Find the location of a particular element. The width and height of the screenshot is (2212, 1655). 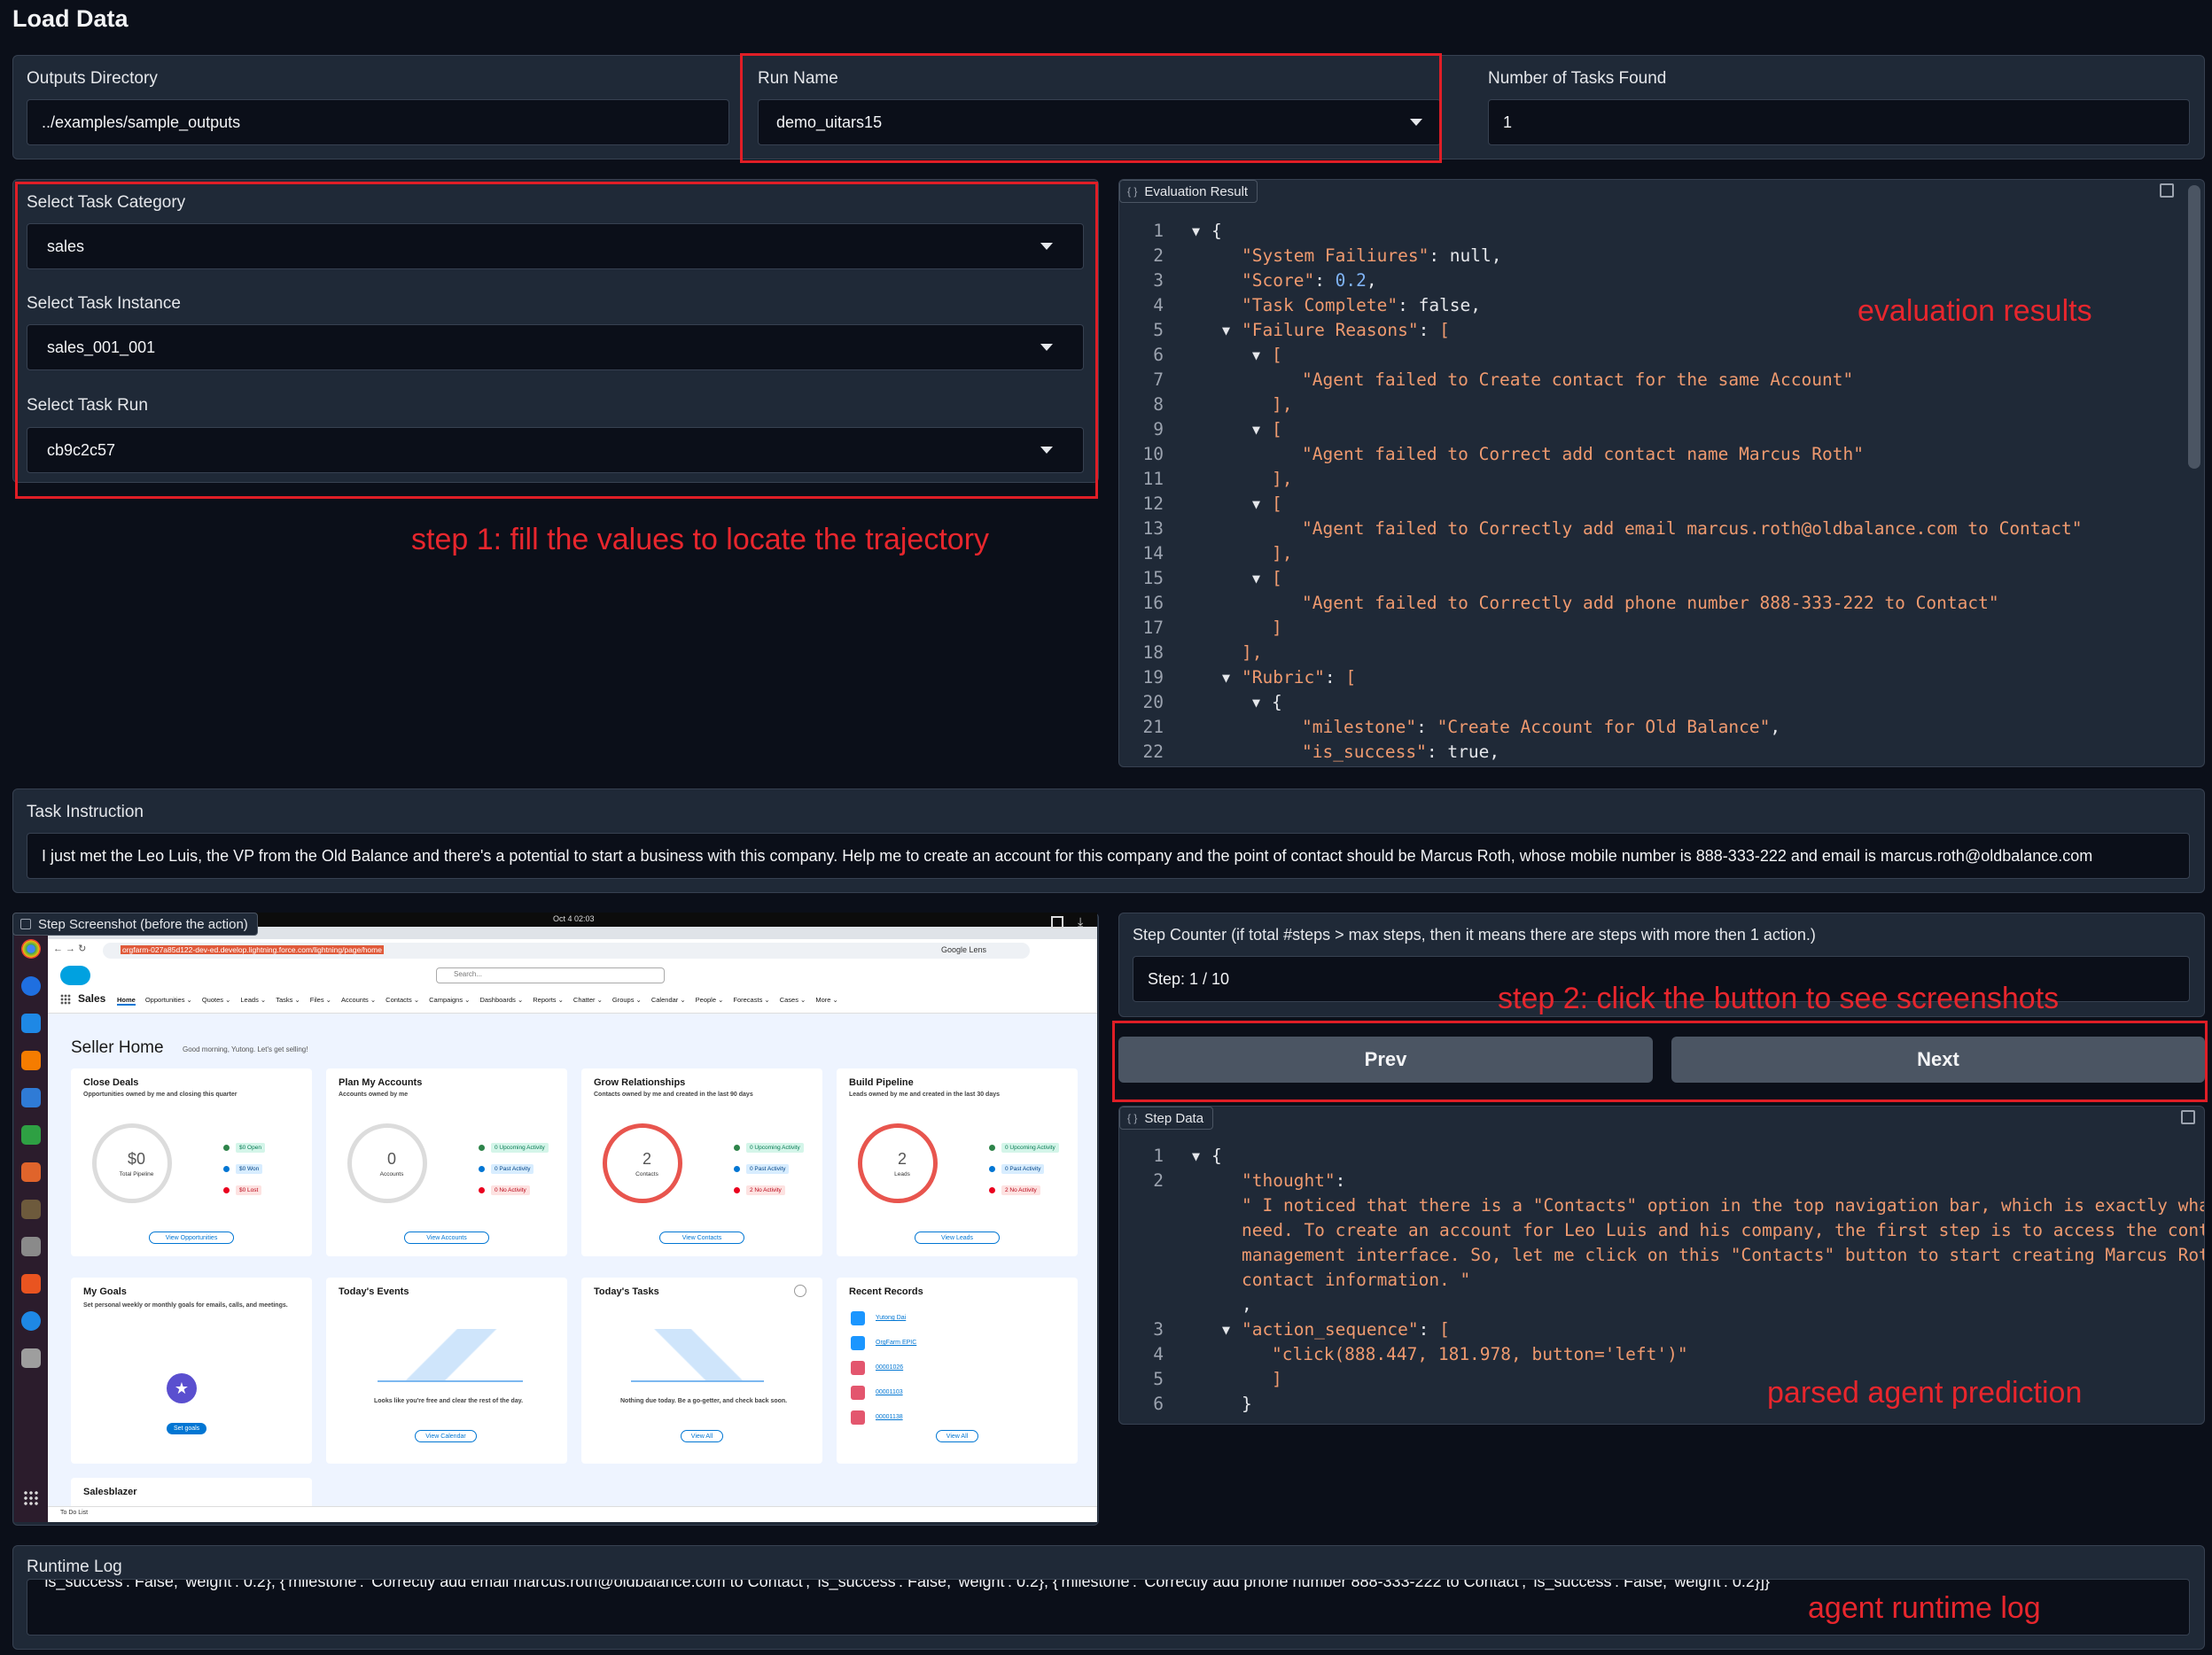

set-goals-button: Set goals is located at coordinates (187, 1428).